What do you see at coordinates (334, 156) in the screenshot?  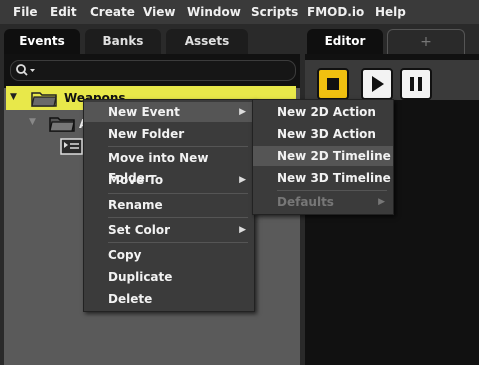 I see `menu-item-label: New 2D Timeline` at bounding box center [334, 156].